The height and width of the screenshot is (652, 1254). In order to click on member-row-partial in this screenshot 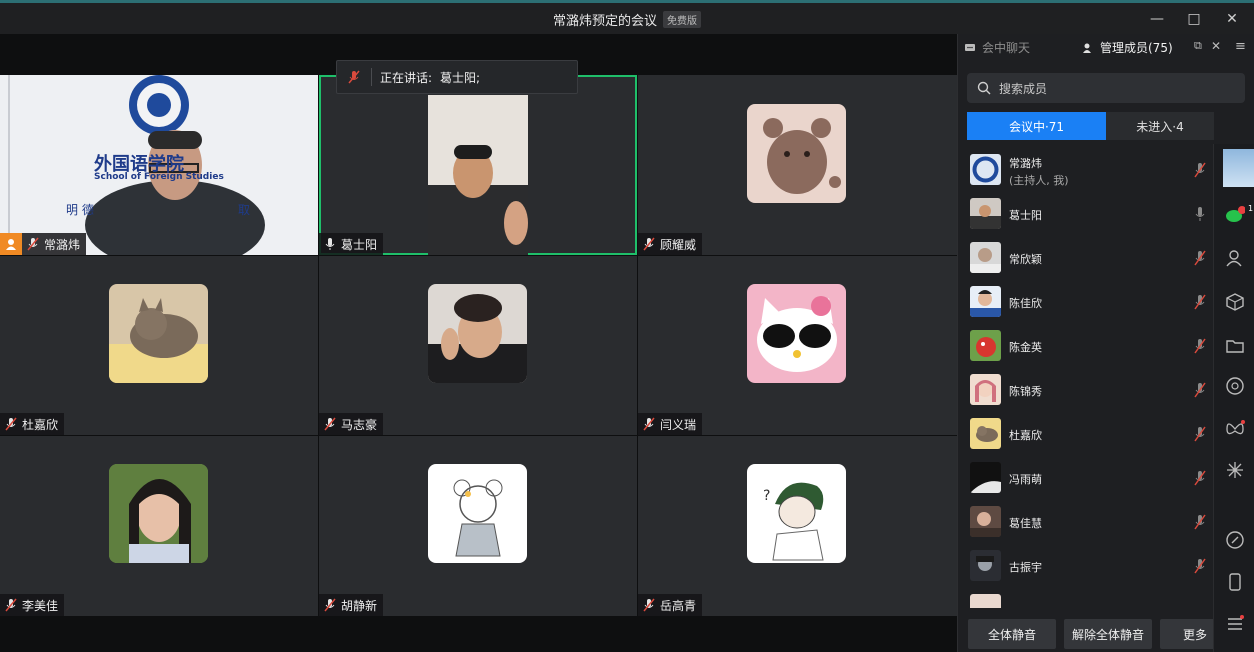, I will do `click(1085, 598)`.